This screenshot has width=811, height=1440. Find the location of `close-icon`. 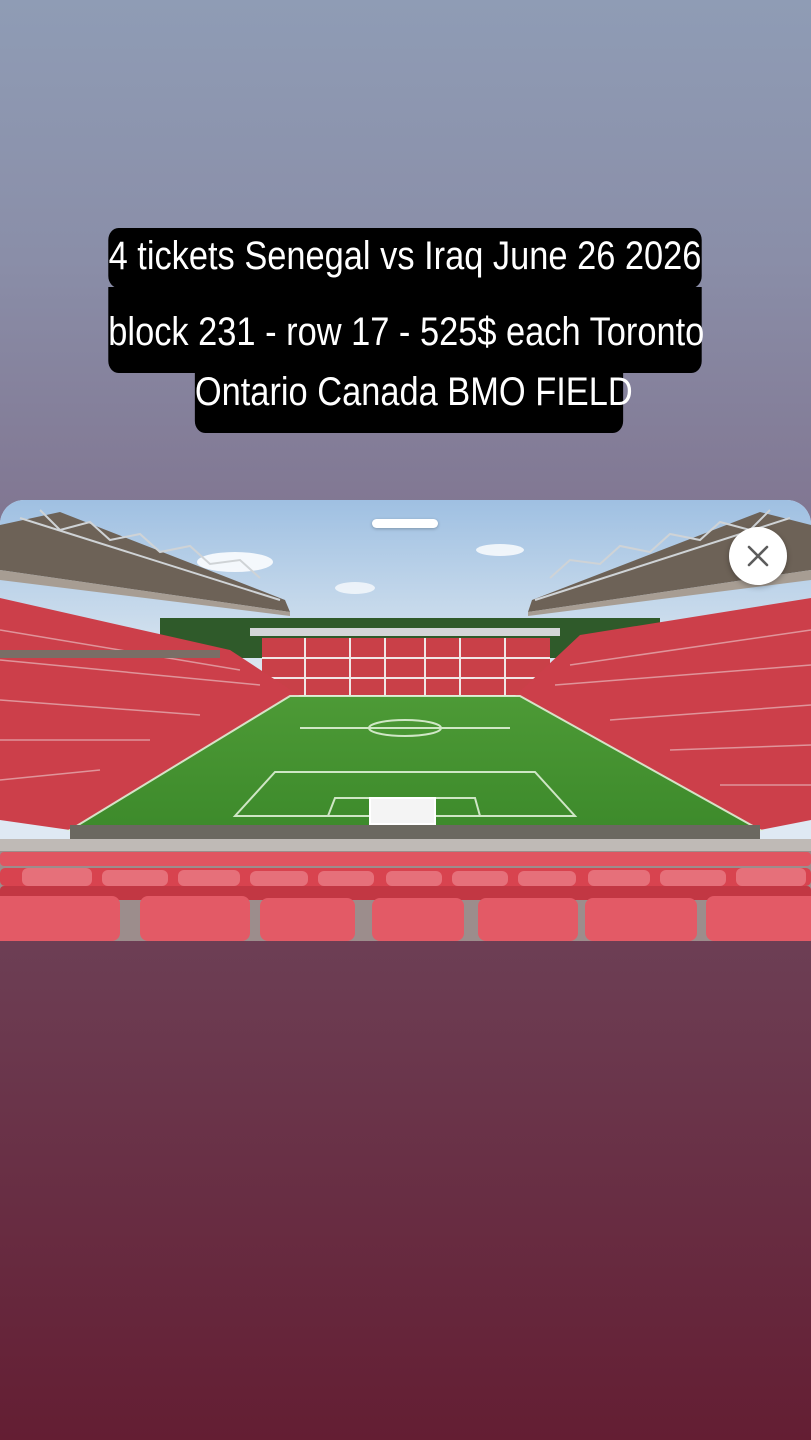

close-icon is located at coordinates (758, 556).